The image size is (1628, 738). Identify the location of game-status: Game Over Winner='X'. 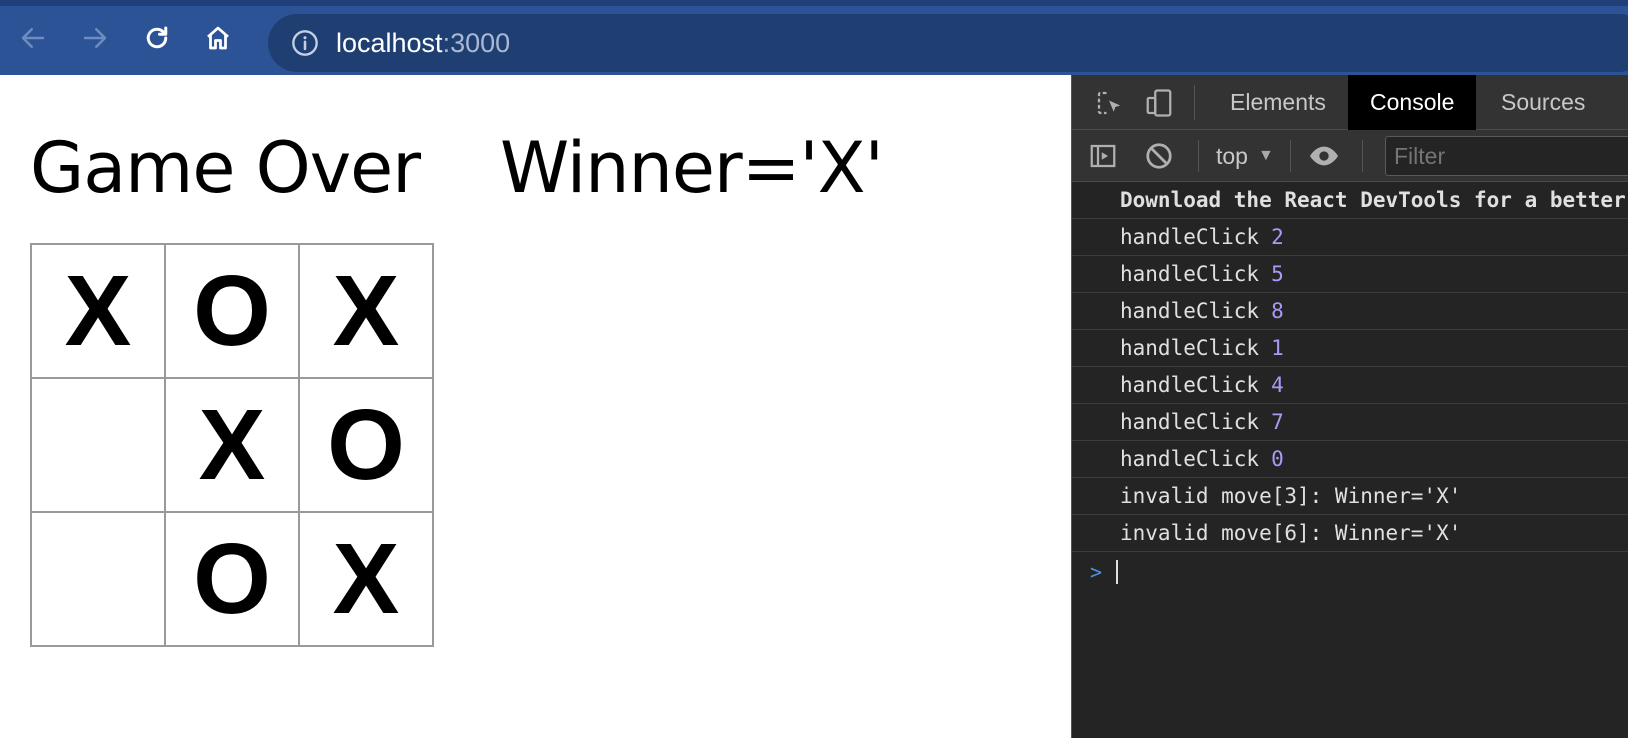
(457, 168).